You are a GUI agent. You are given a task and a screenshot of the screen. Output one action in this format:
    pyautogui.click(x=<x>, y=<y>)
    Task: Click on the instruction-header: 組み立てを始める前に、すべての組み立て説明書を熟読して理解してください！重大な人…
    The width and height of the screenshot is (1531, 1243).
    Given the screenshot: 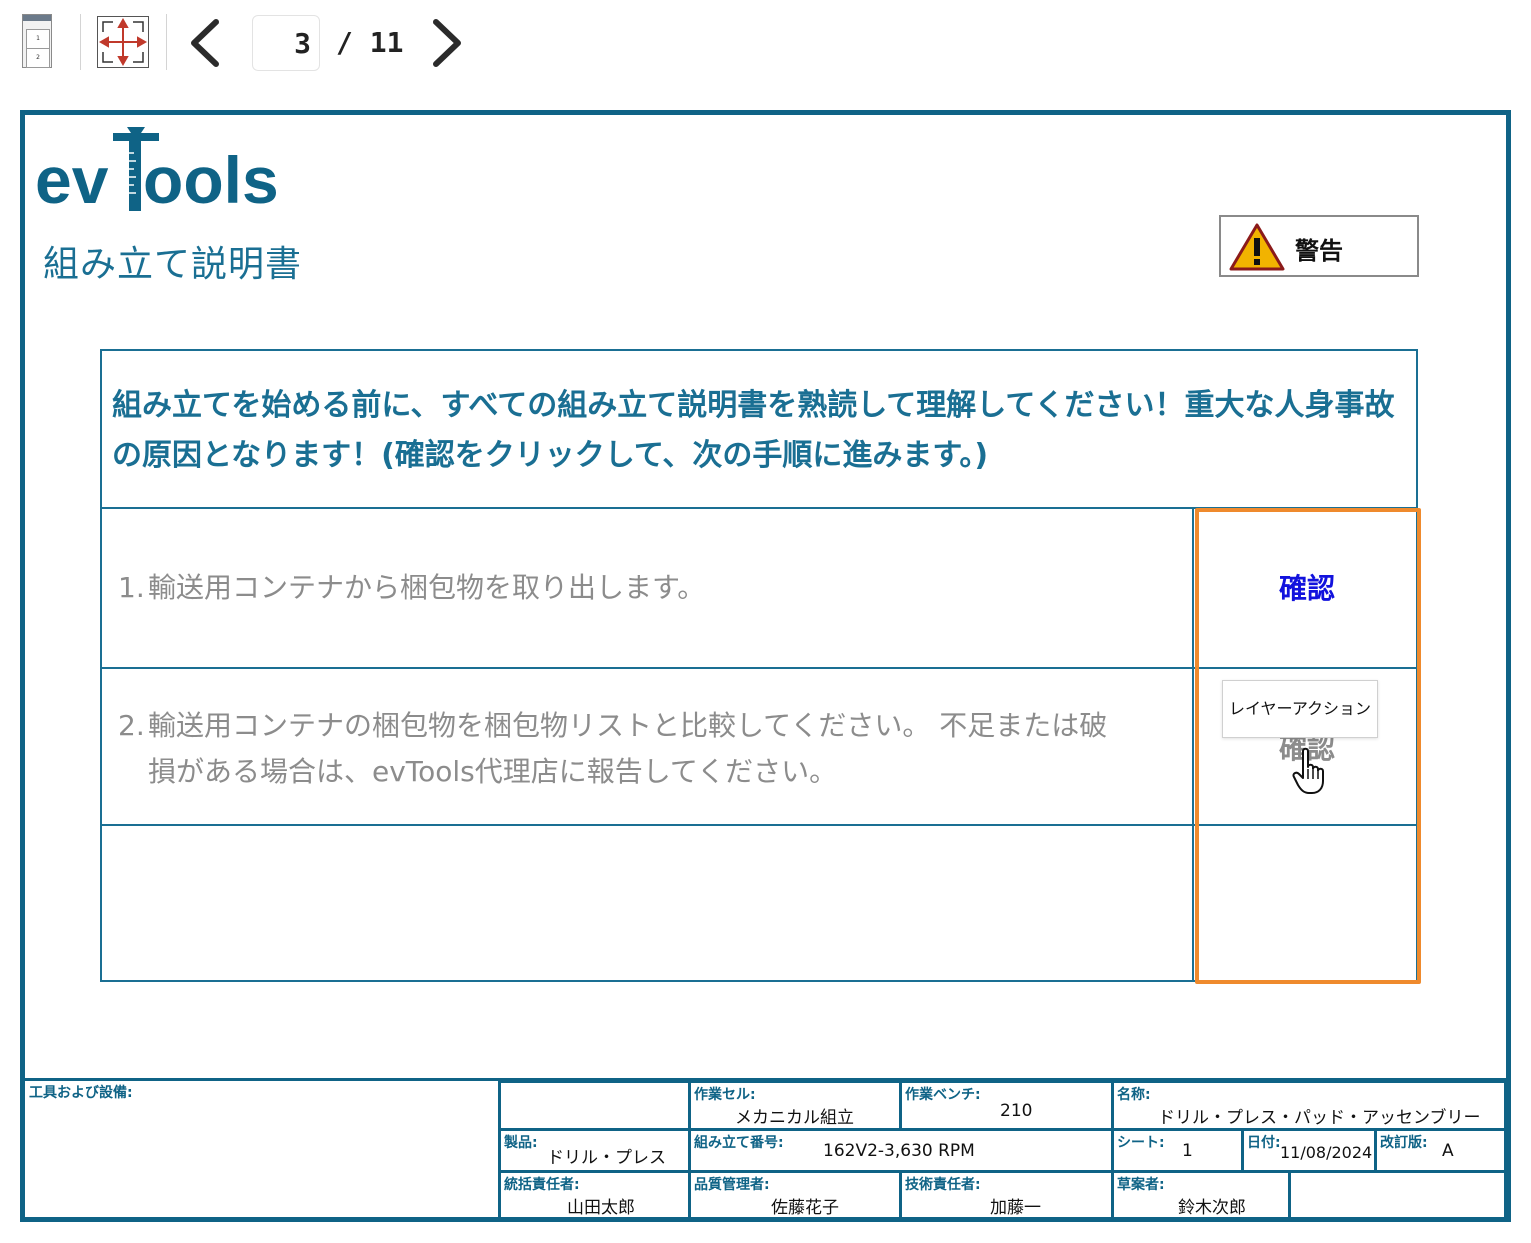 What is the action you would take?
    pyautogui.click(x=759, y=430)
    